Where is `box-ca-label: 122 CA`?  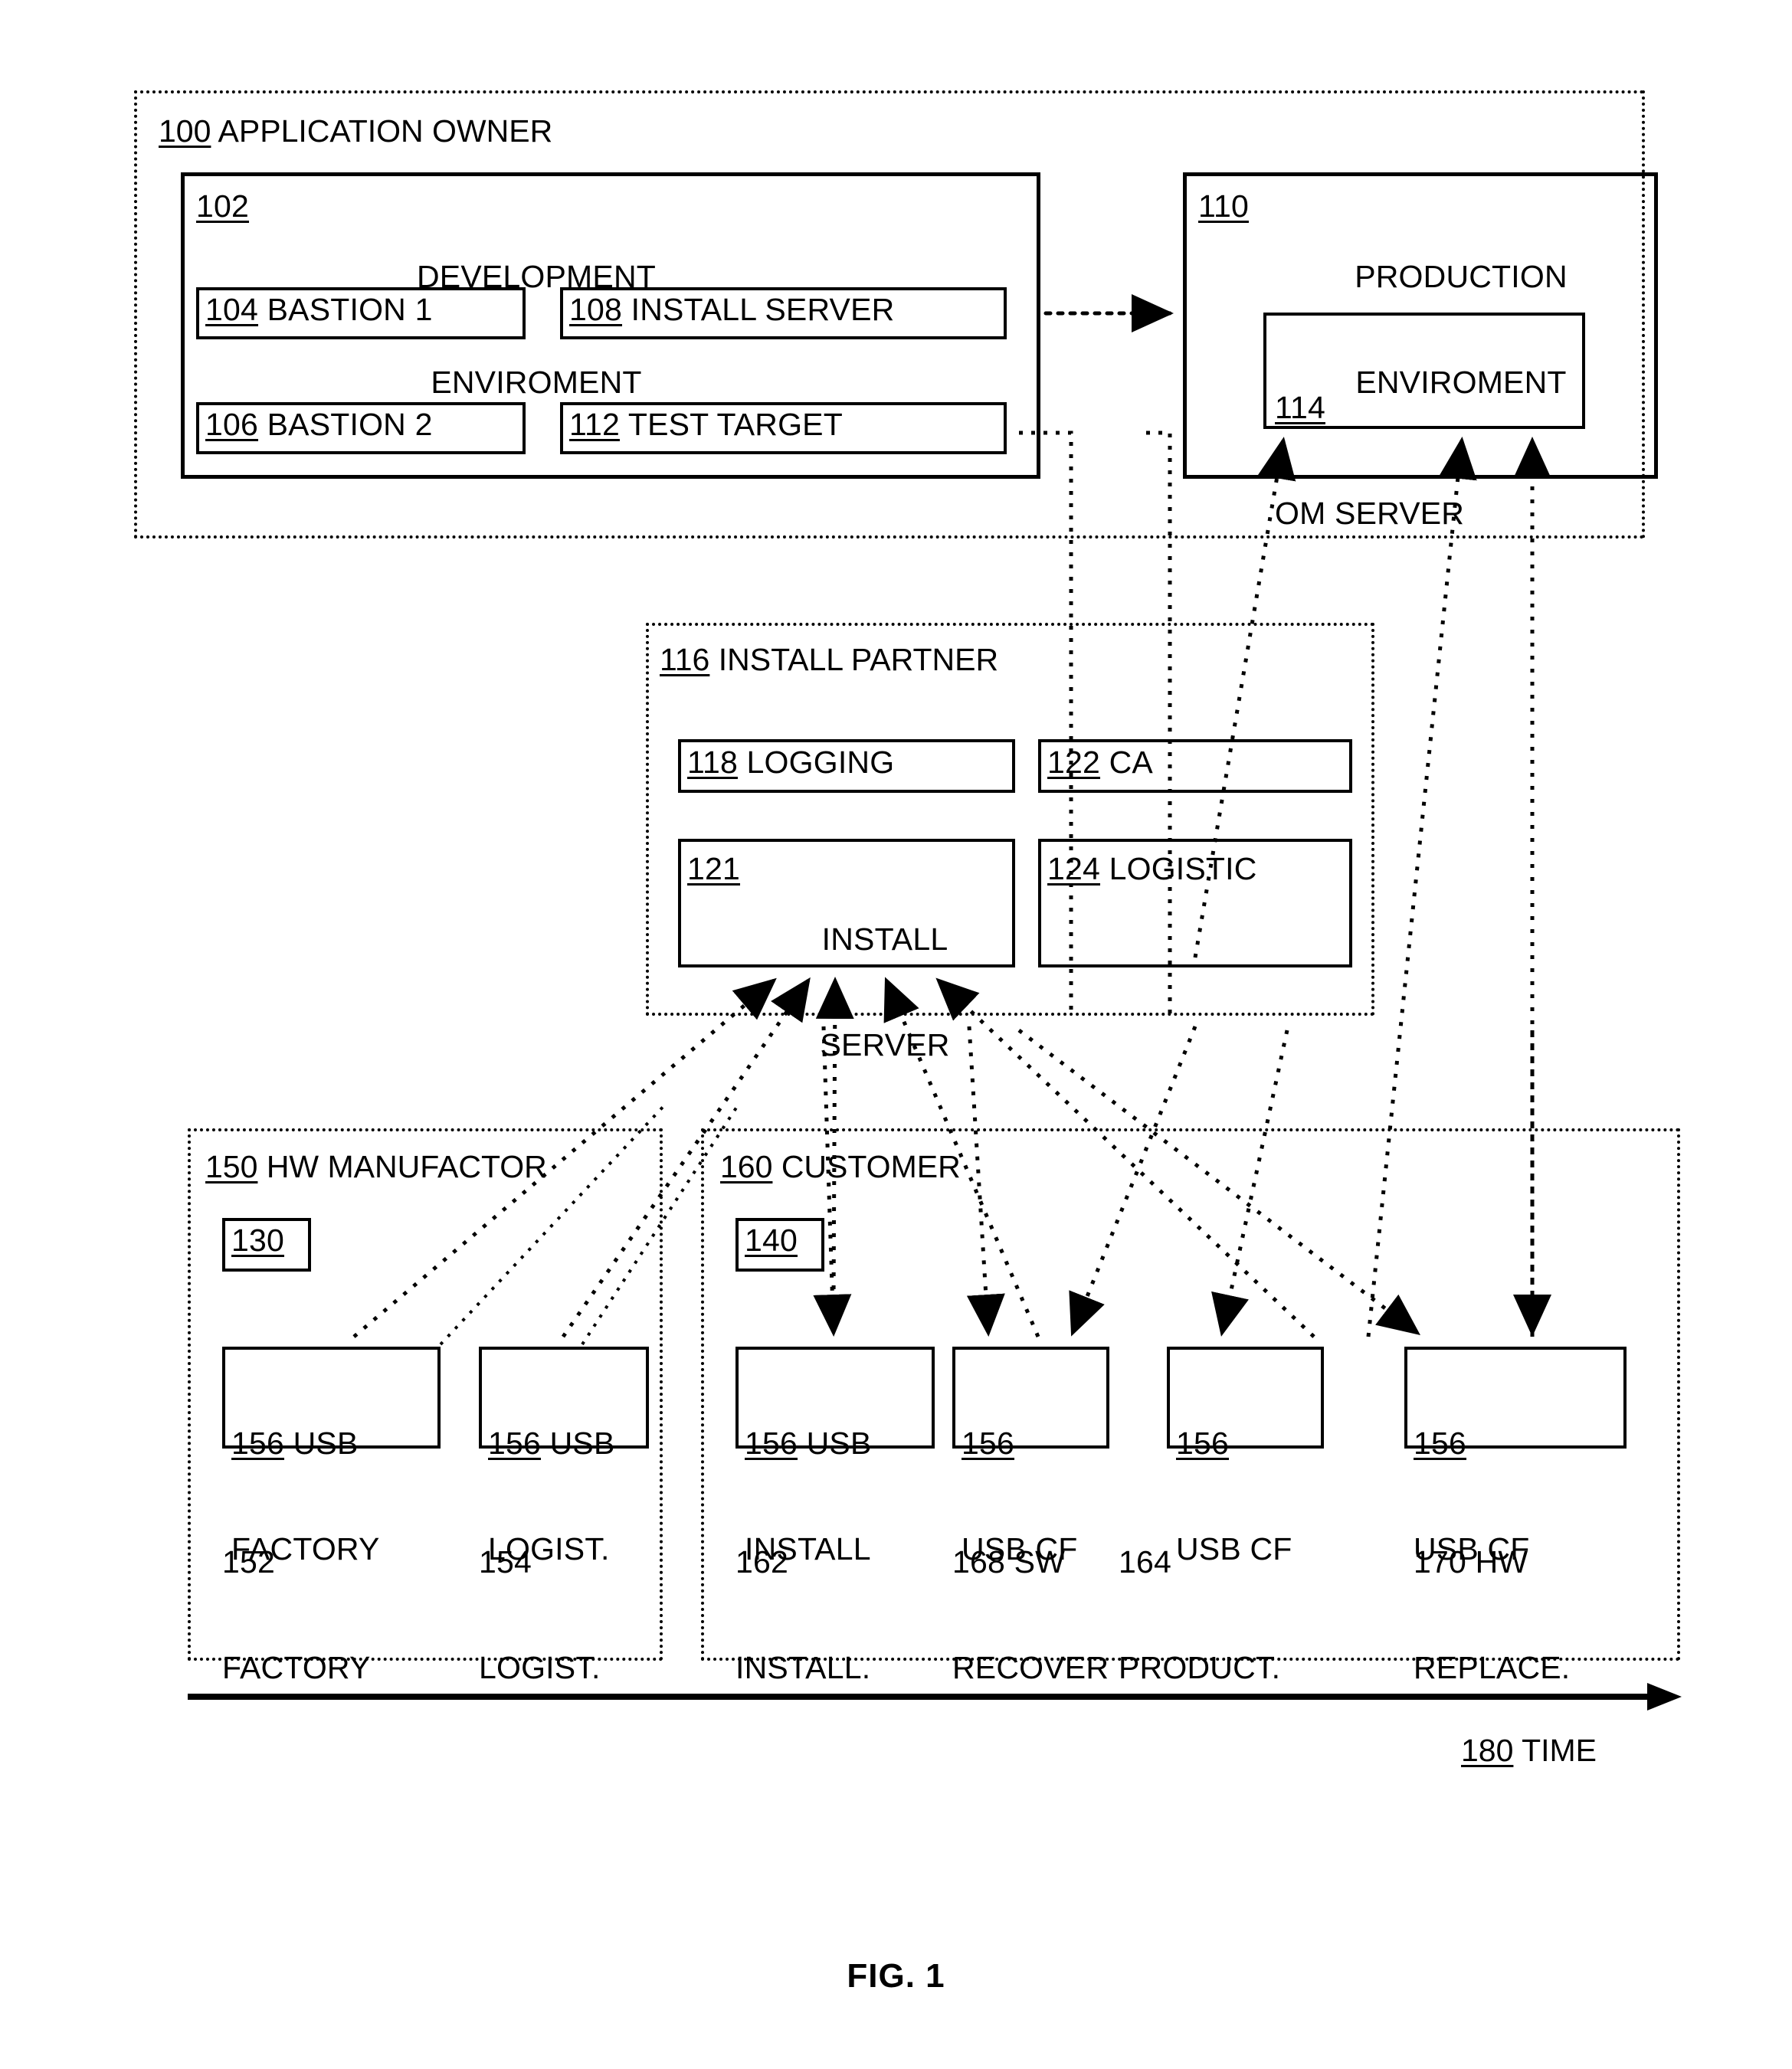
box-ca-label: 122 CA is located at coordinates (1100, 762).